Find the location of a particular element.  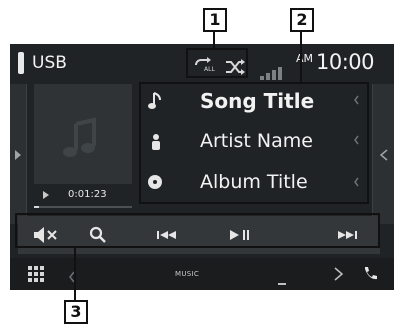

left-arrow-icon is located at coordinates (18, 155).